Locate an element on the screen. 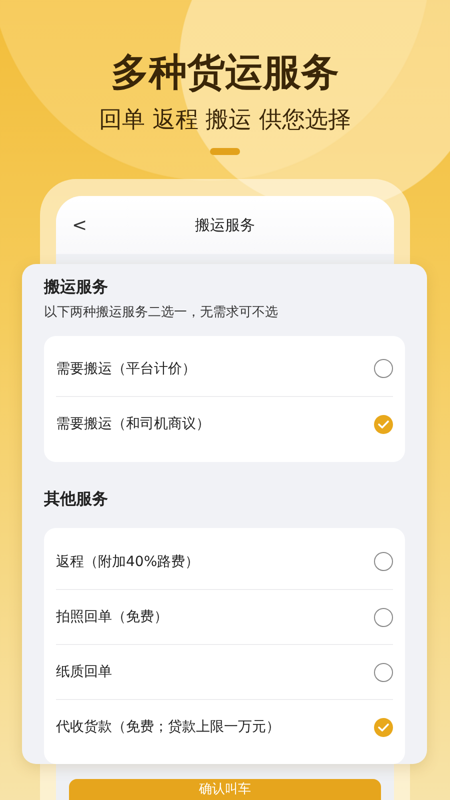  option-label: 需要搬运（平台计价） is located at coordinates (126, 369).